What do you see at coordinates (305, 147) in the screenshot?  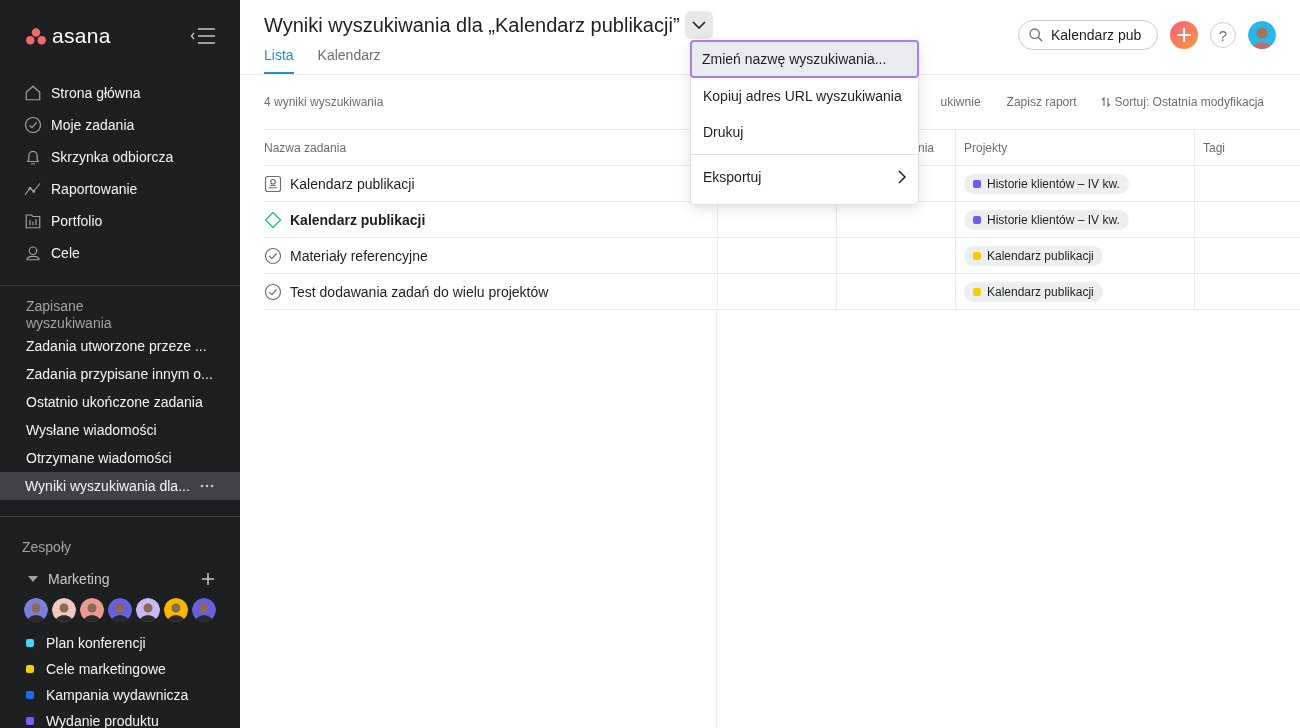 I see `column-header: Nazwa zadania` at bounding box center [305, 147].